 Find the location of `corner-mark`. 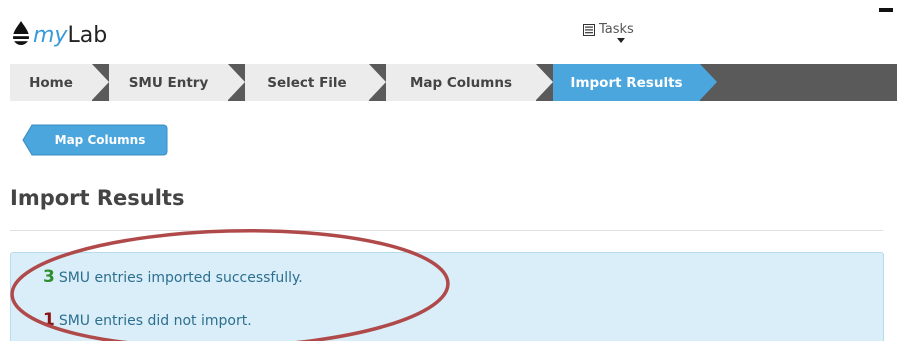

corner-mark is located at coordinates (886, 10).